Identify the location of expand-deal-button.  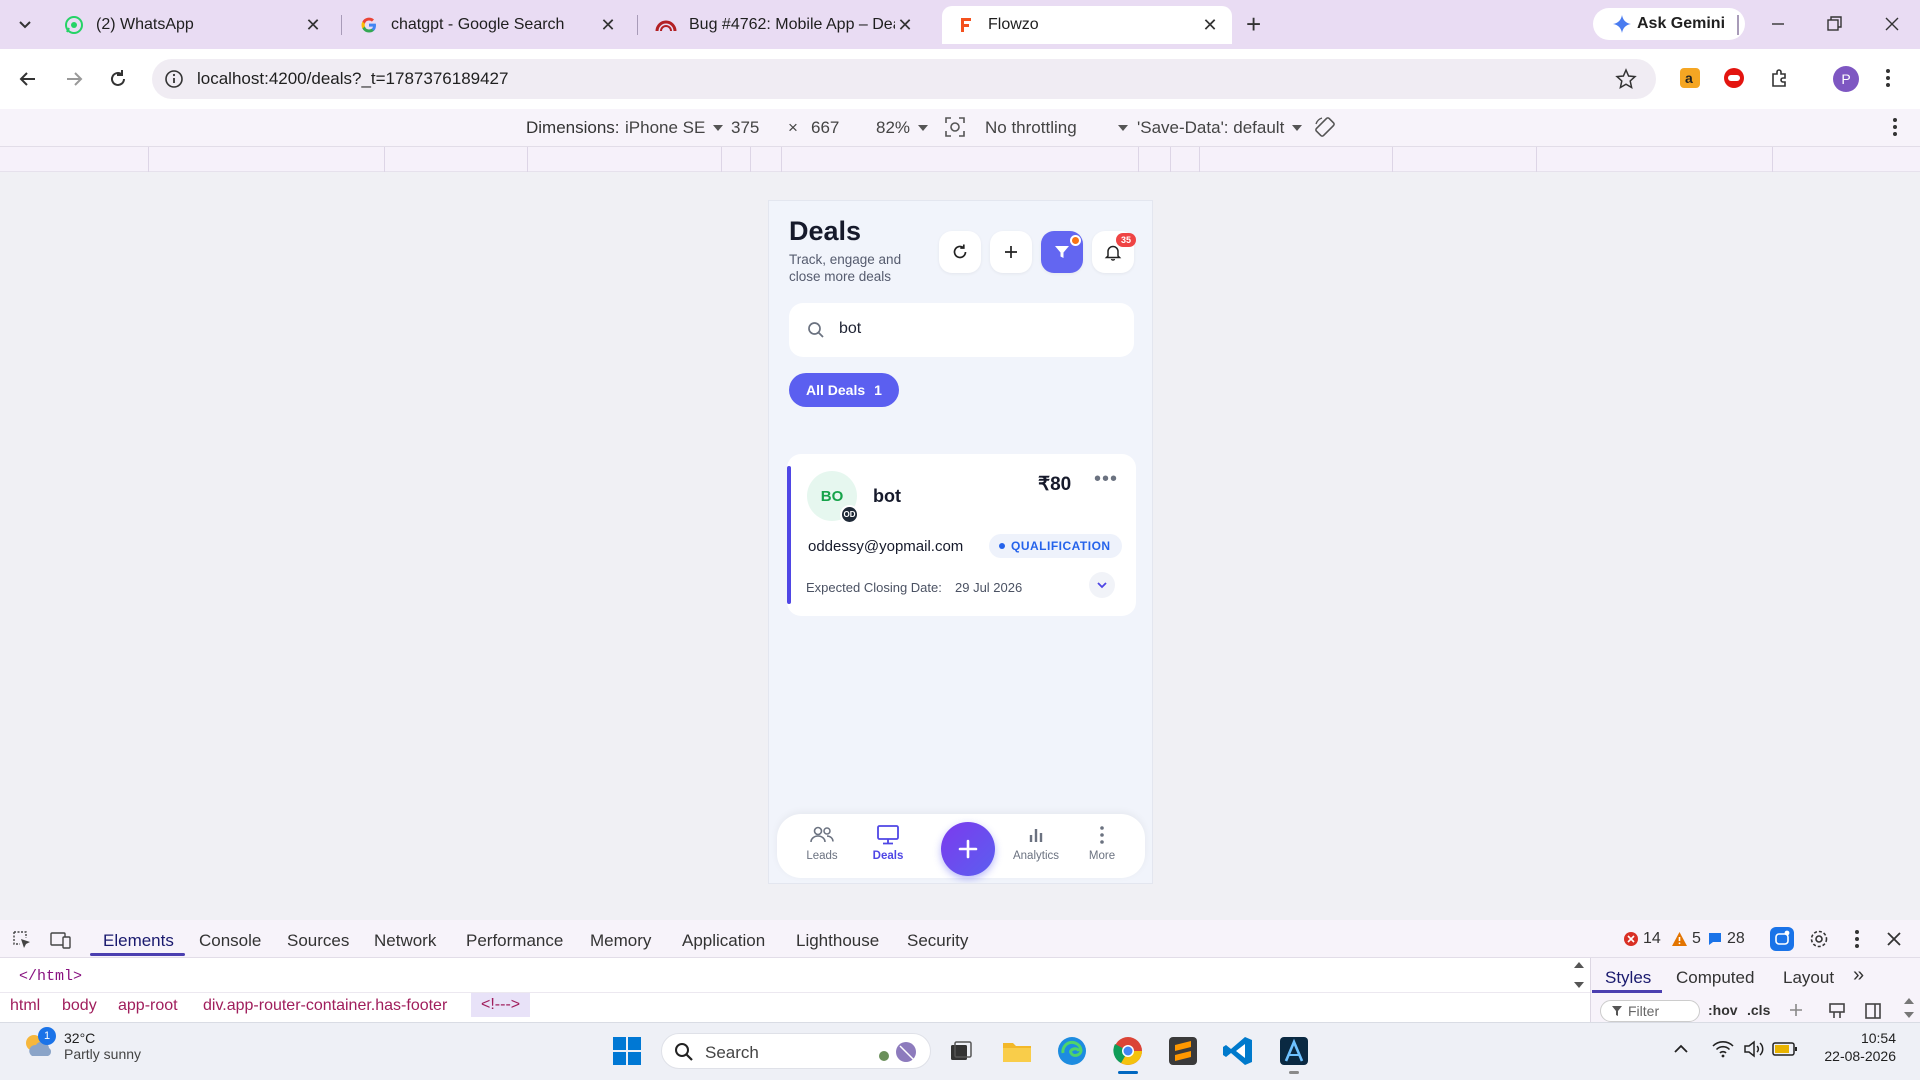
(1102, 585).